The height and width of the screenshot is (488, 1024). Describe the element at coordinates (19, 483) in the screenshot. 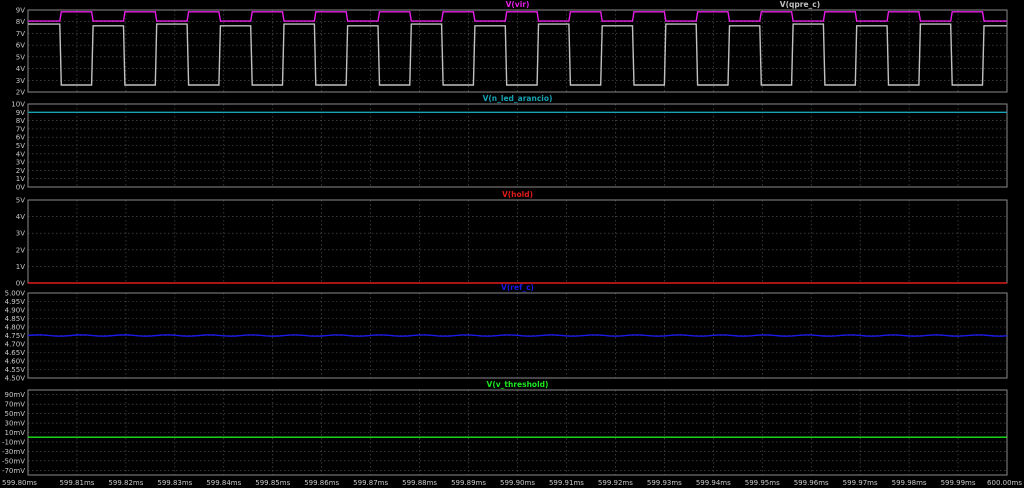

I see `x-tick-label: 599.80ms` at that location.